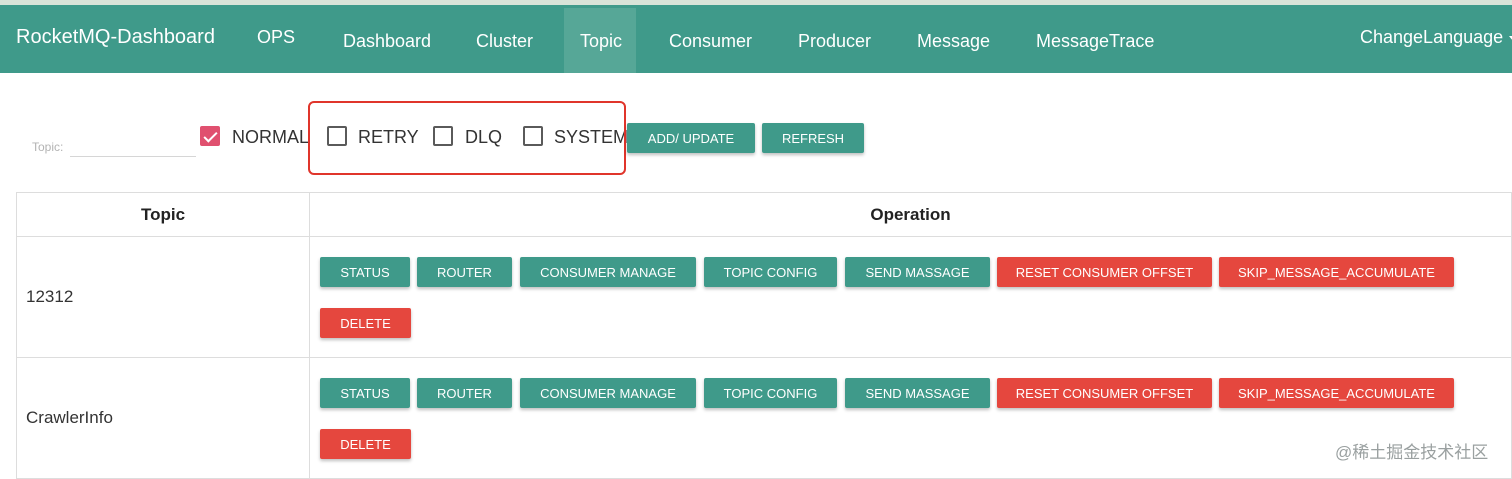  Describe the element at coordinates (163, 297) in the screenshot. I see `topic-cell: 12312` at that location.